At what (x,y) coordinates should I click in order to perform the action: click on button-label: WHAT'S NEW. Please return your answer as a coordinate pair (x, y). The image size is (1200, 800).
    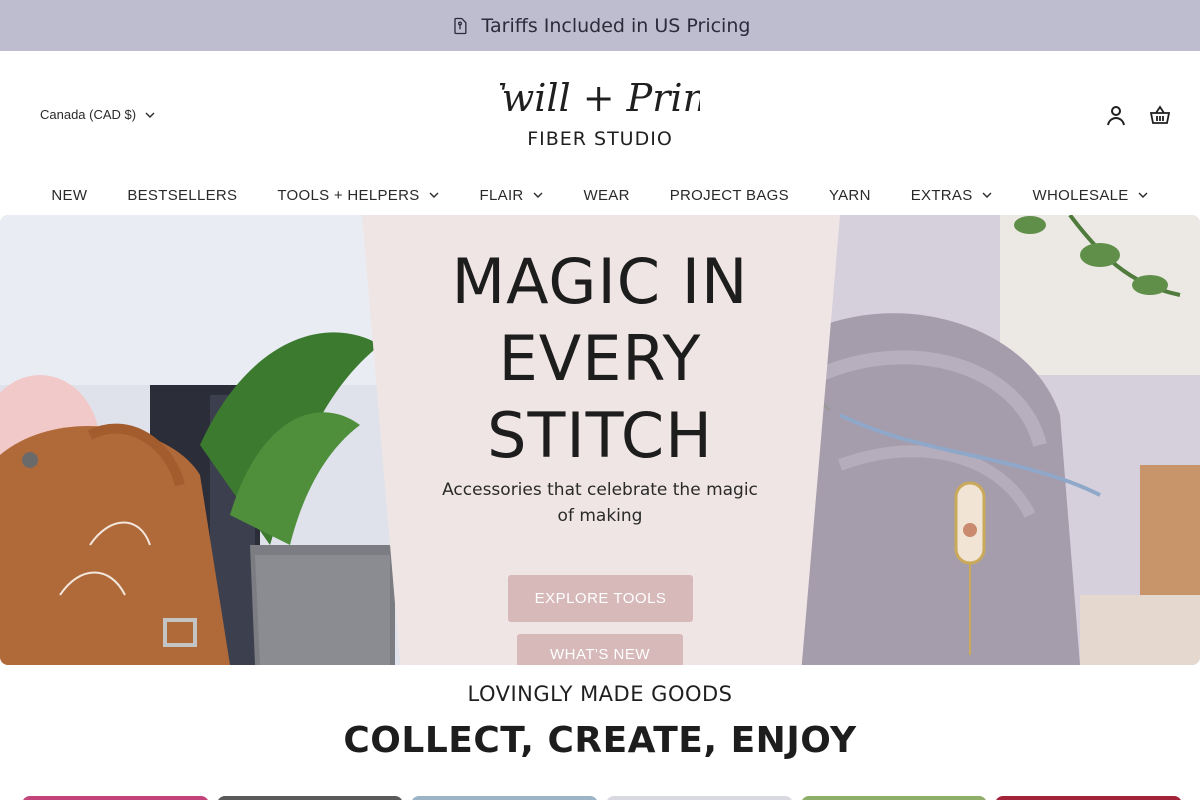
    Looking at the image, I should click on (600, 654).